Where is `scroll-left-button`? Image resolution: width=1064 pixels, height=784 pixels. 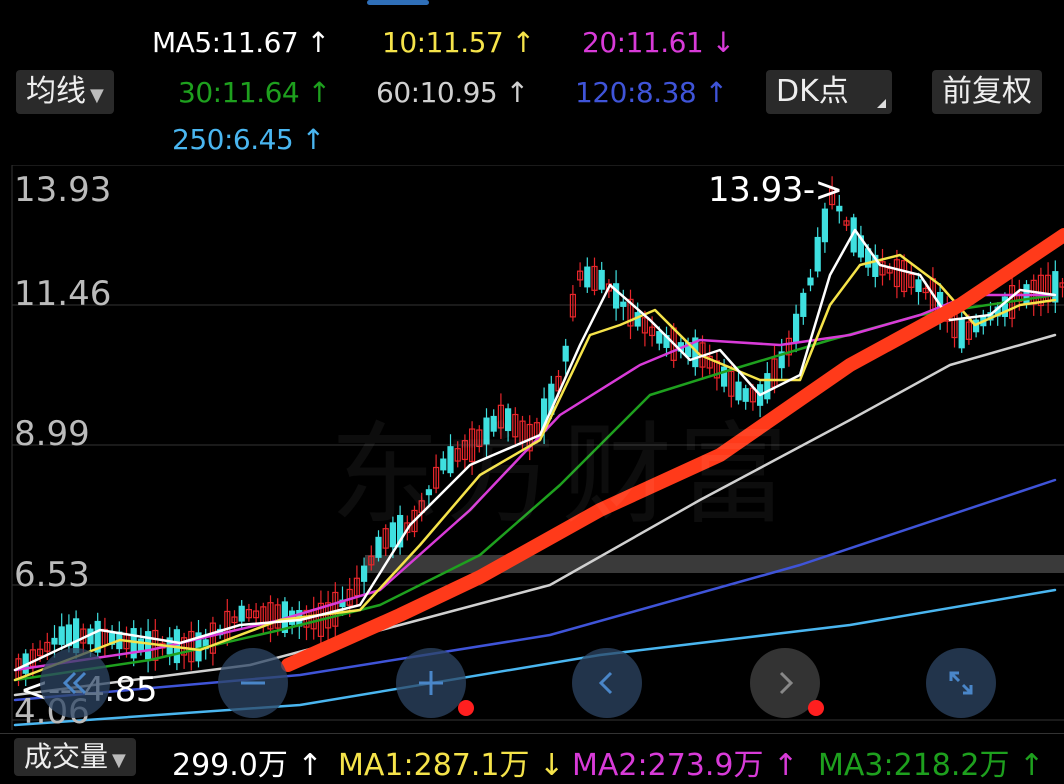
scroll-left-button is located at coordinates (607, 683).